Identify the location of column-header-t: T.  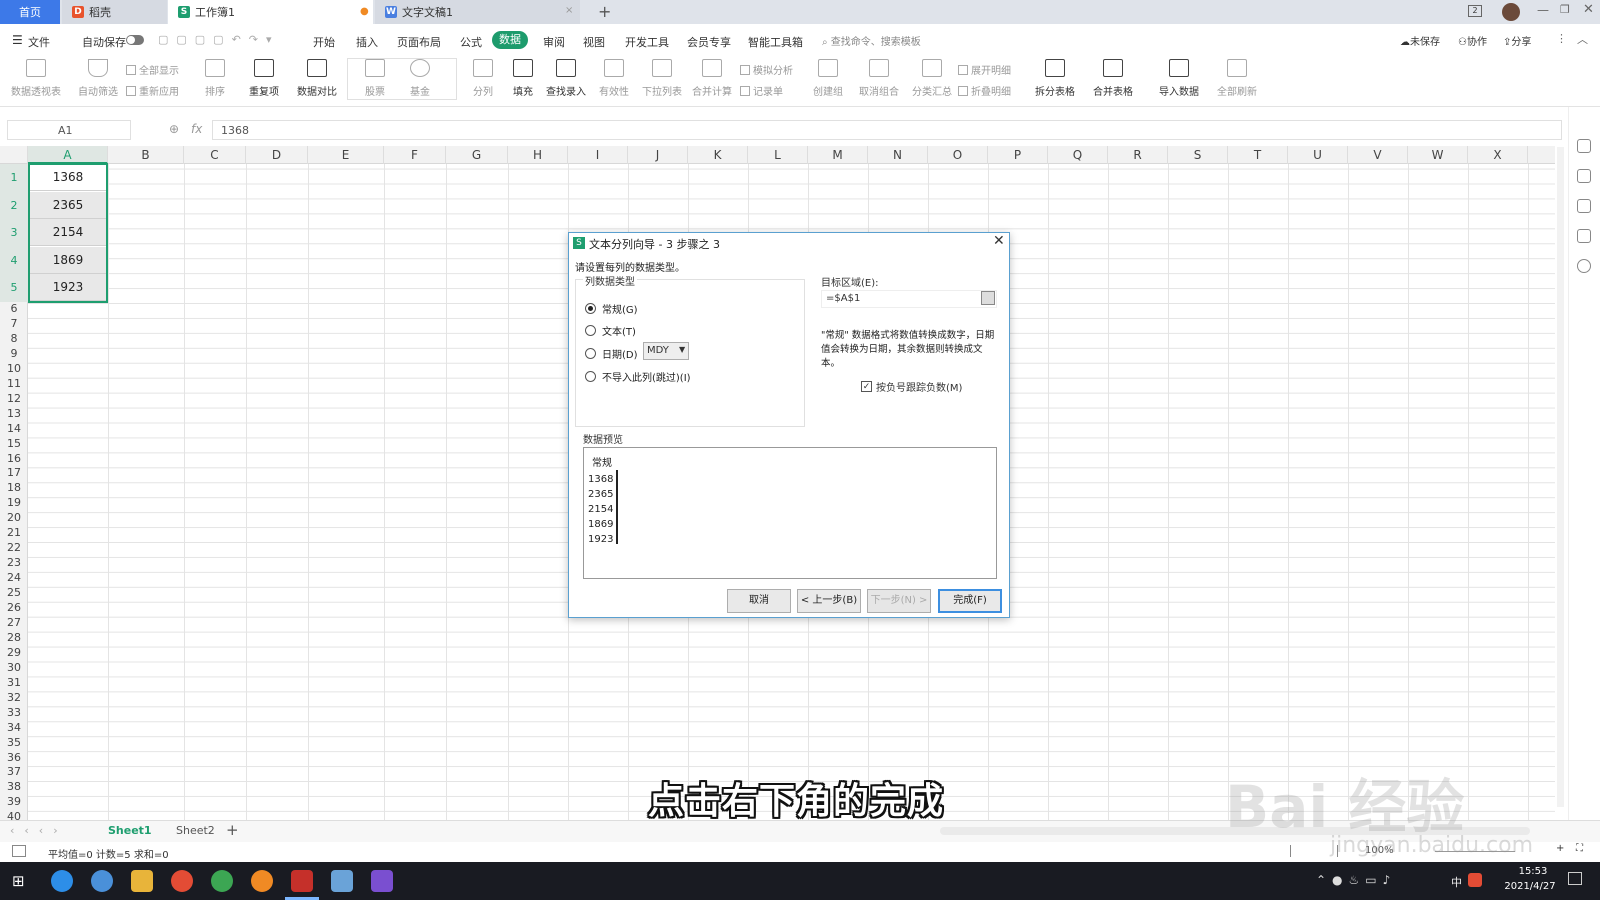
(1258, 155).